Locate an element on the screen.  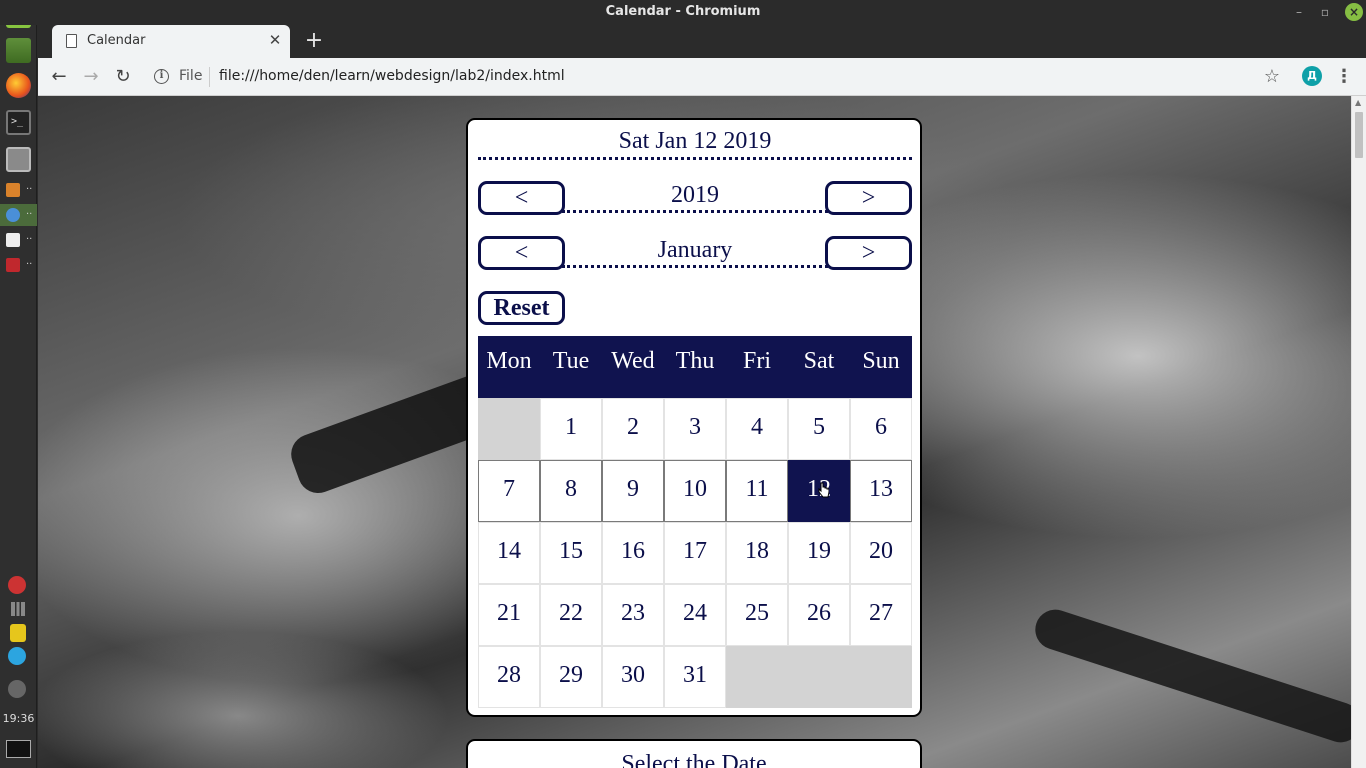
day-cell: 24 is located at coordinates (695, 615).